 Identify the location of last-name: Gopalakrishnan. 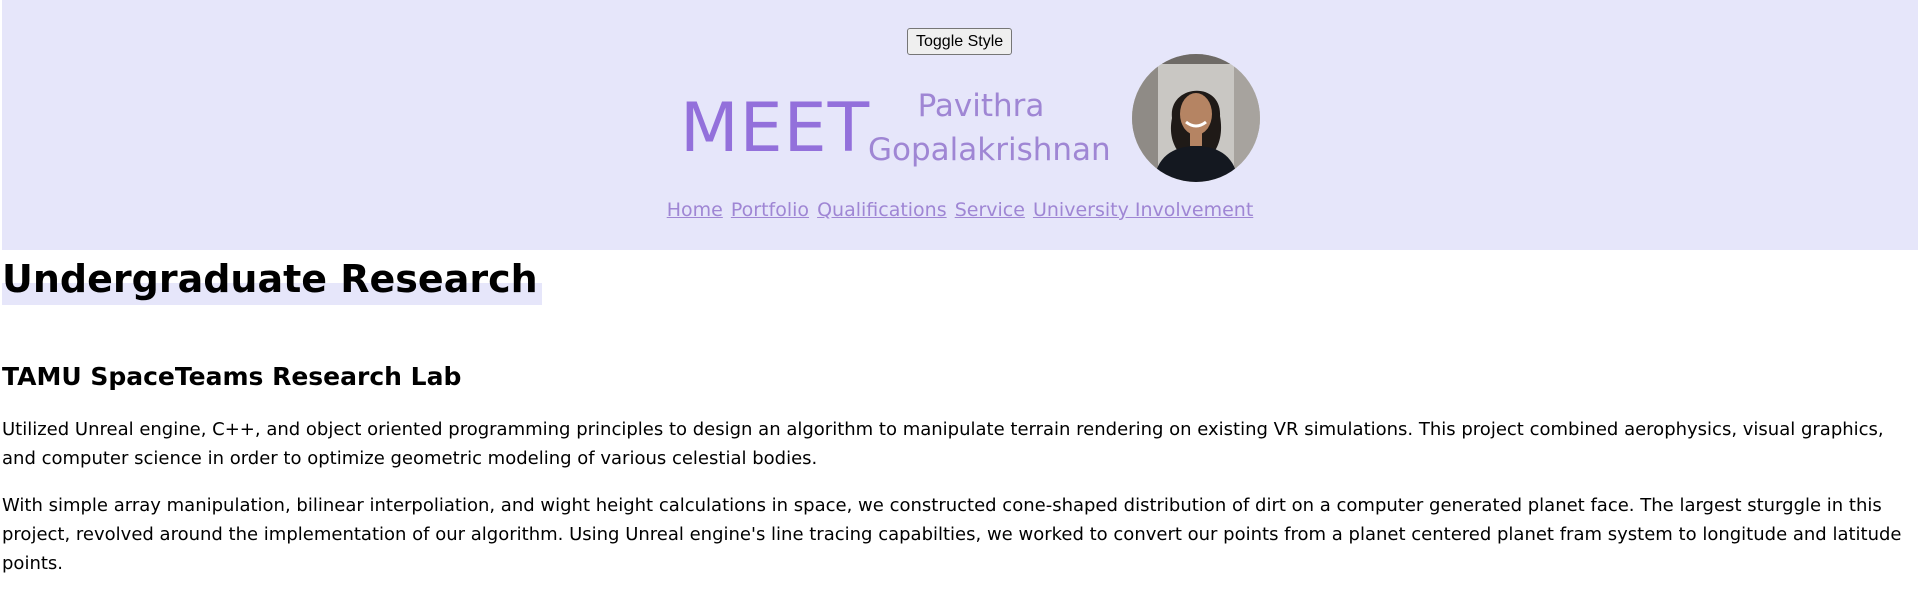
(989, 150).